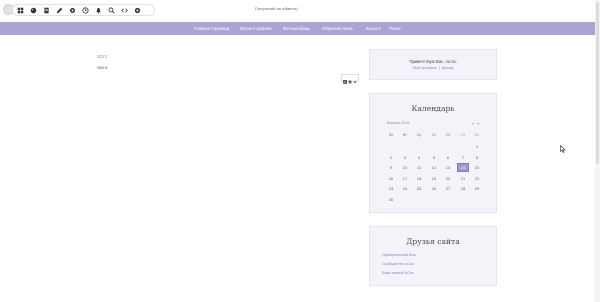 This screenshot has height=302, width=600. I want to click on calendar-day: 22, so click(477, 178).